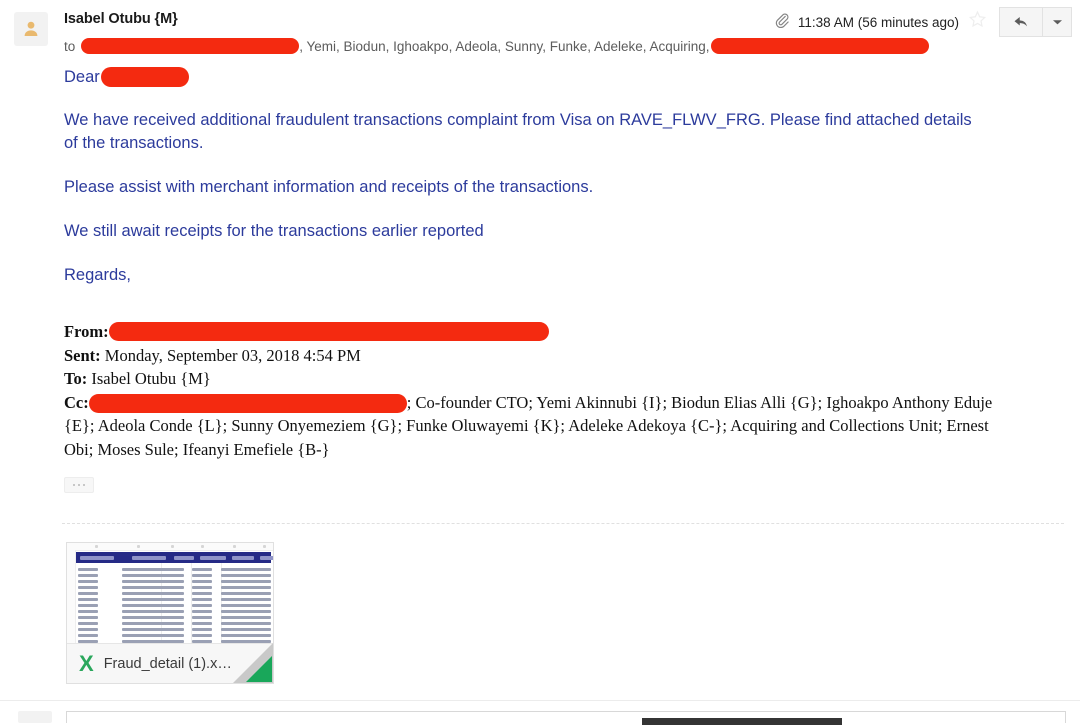  Describe the element at coordinates (559, 332) in the screenshot. I see `quoted-from-line: From:` at that location.